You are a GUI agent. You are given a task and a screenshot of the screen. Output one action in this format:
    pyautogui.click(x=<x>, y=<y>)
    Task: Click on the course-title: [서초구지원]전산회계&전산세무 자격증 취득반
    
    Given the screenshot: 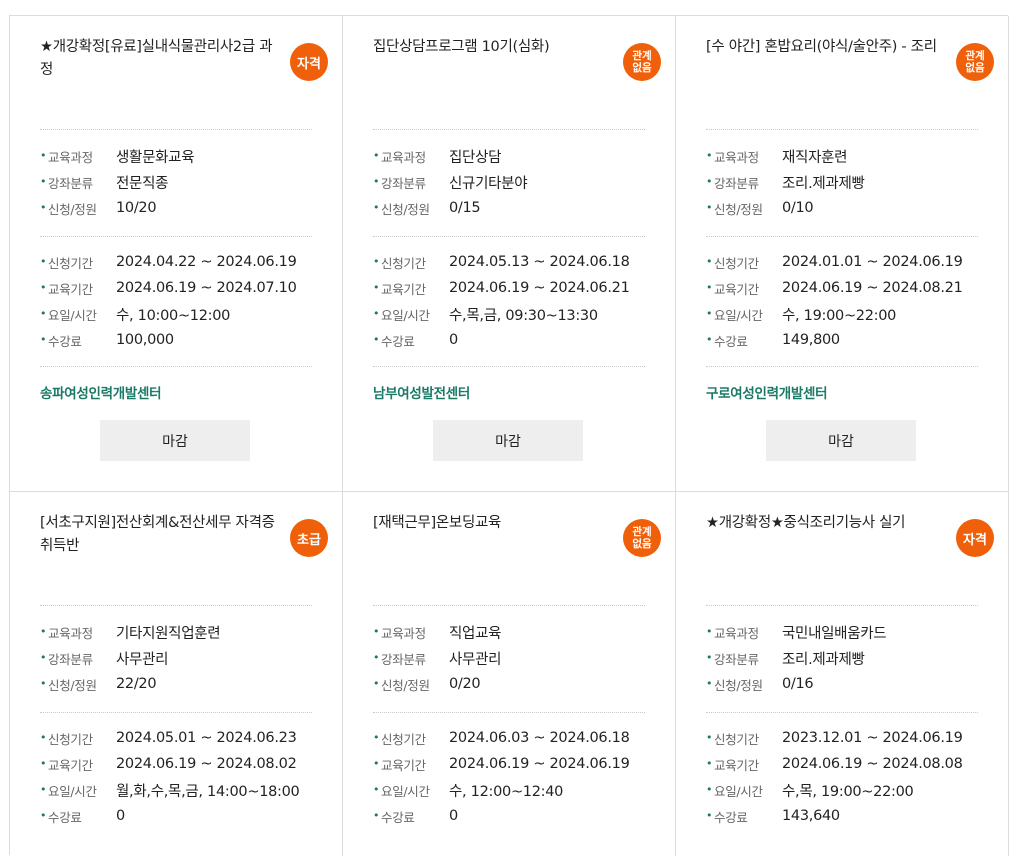 What is the action you would take?
    pyautogui.click(x=160, y=535)
    